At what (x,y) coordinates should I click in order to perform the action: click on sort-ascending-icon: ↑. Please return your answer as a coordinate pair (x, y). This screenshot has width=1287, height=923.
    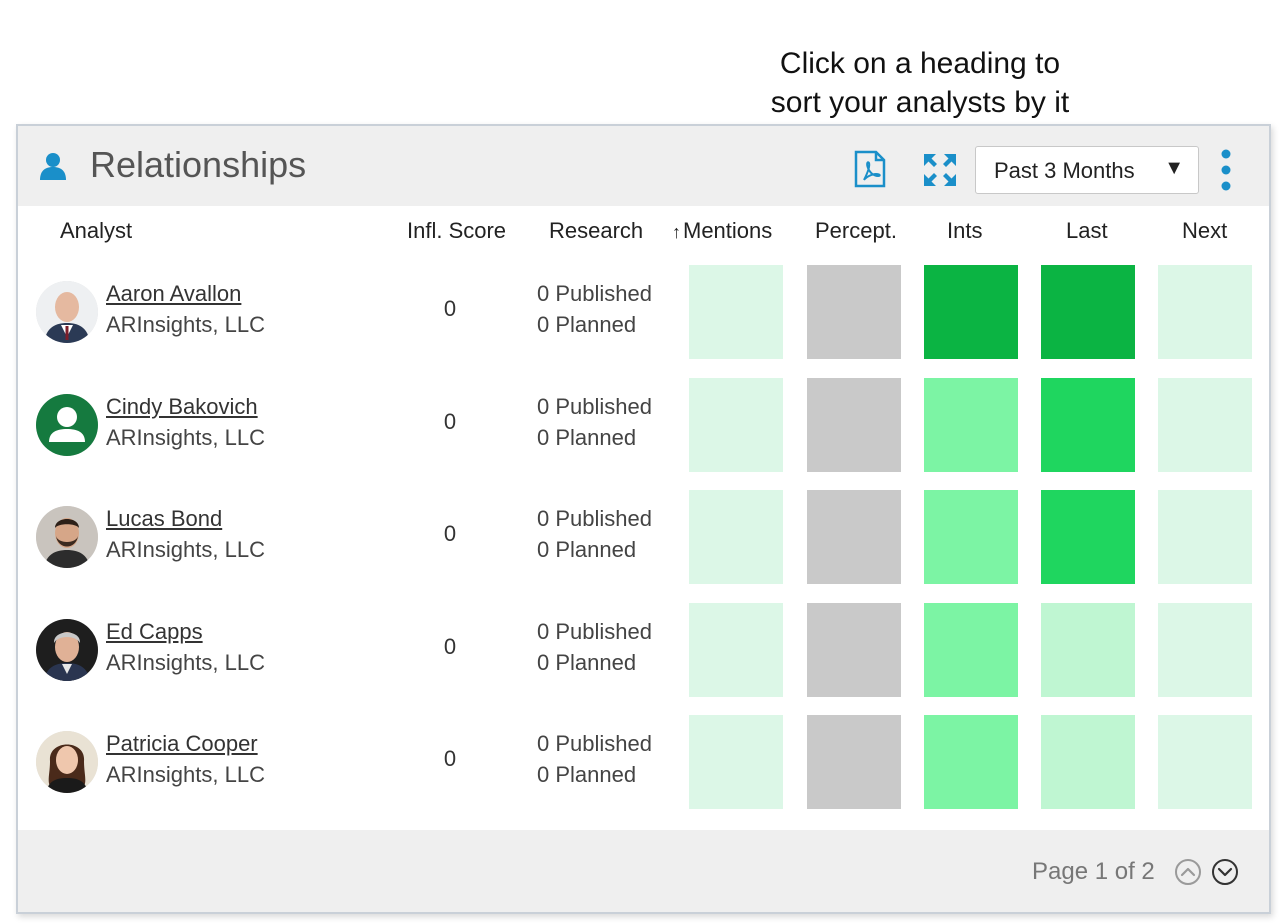
    Looking at the image, I should click on (676, 232).